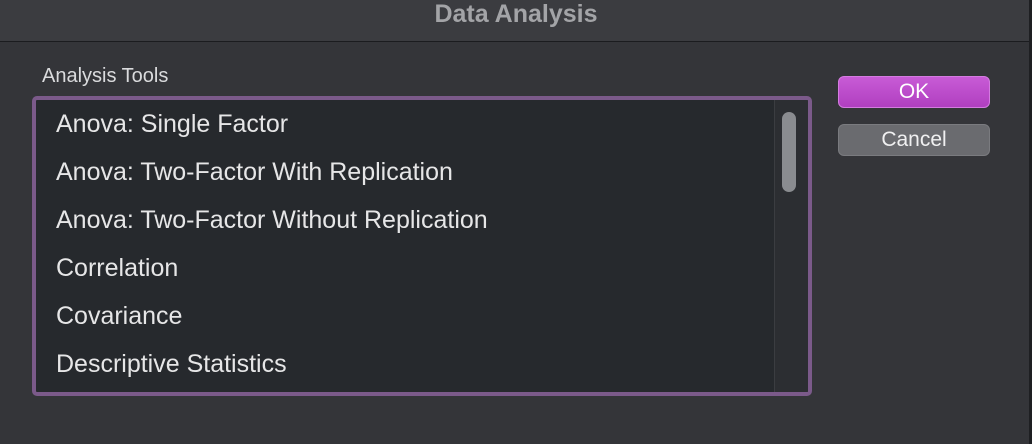 This screenshot has height=444, width=1032. Describe the element at coordinates (405, 124) in the screenshot. I see `list-item-anova-single-factor: Anova: Single Factor` at that location.